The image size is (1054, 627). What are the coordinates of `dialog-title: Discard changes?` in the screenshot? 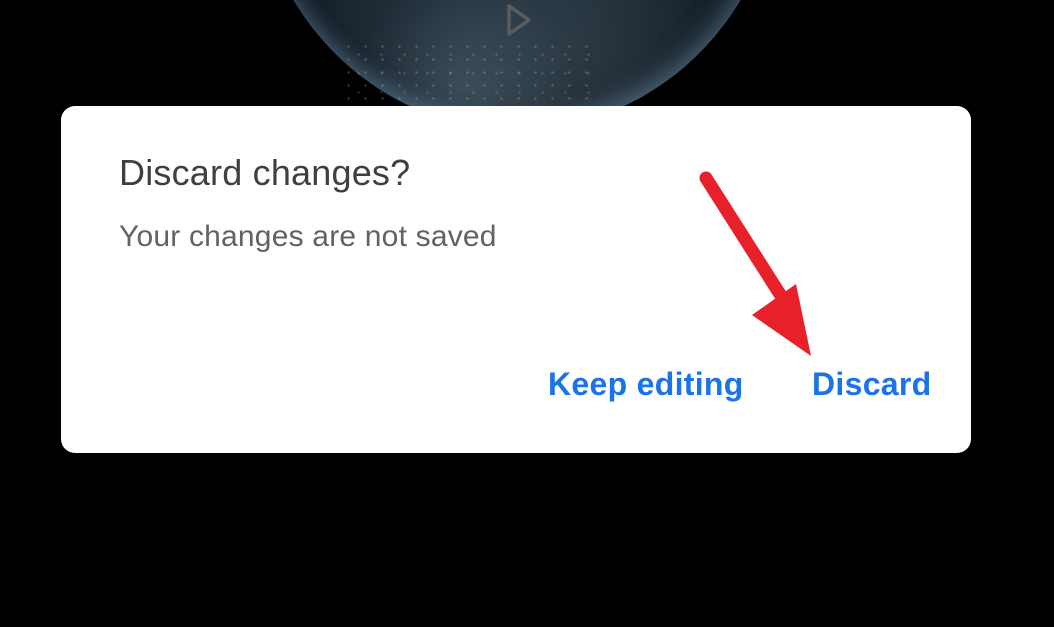 It's located at (265, 172).